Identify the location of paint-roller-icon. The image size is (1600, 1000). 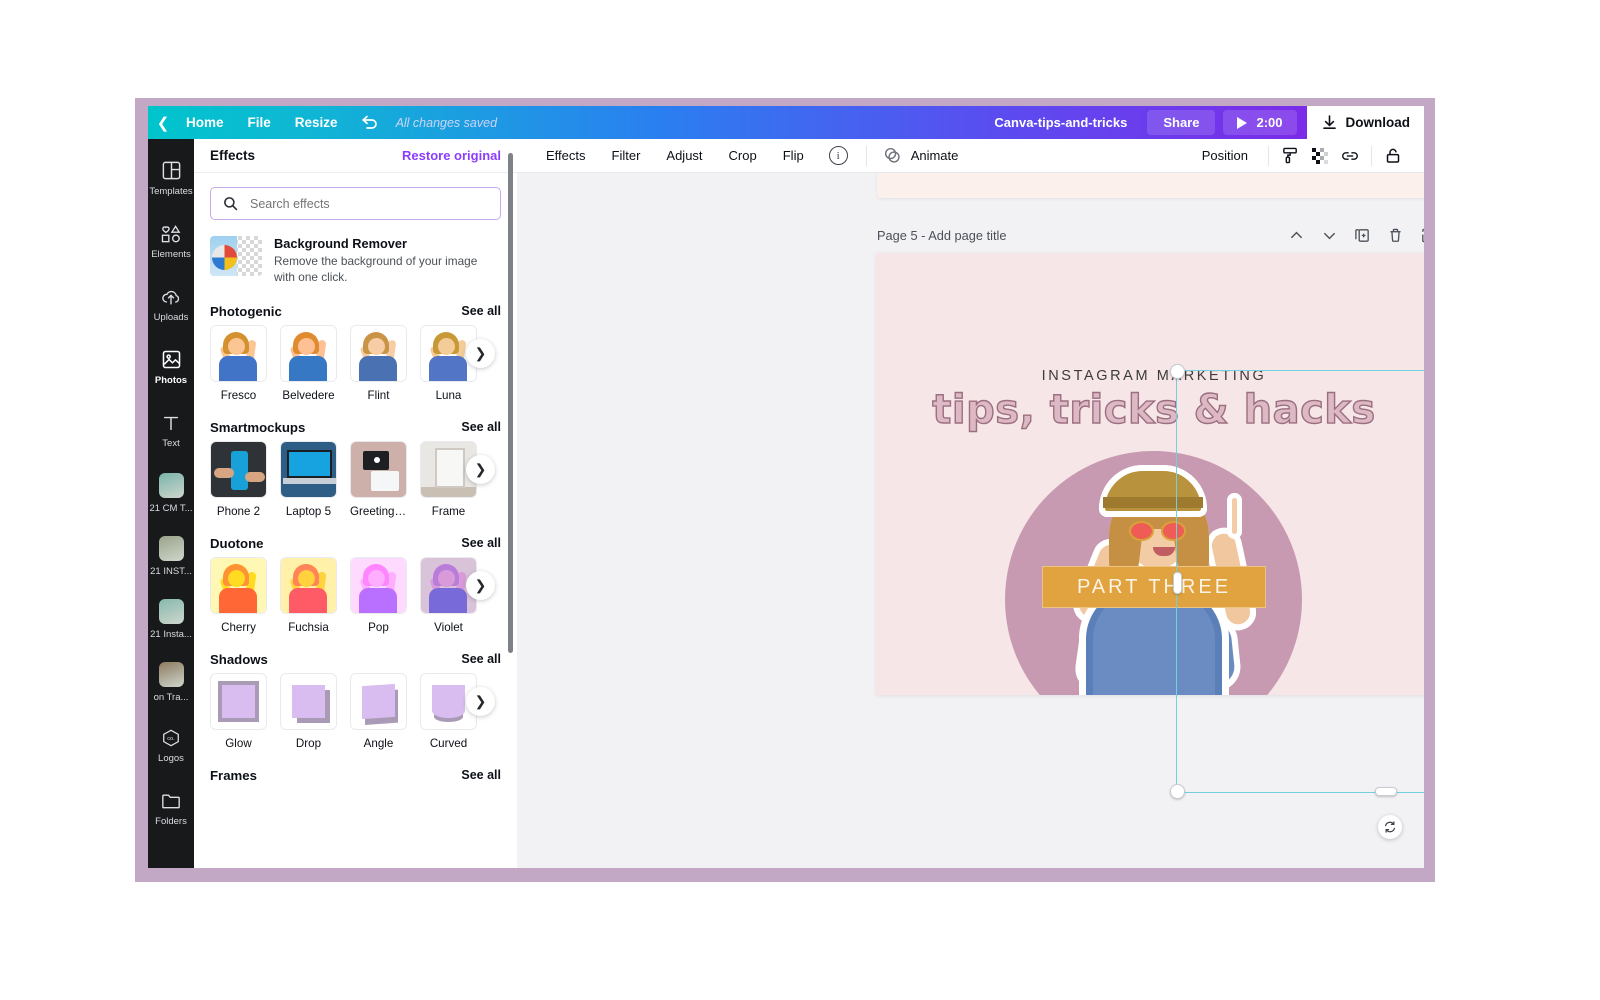
(1290, 156).